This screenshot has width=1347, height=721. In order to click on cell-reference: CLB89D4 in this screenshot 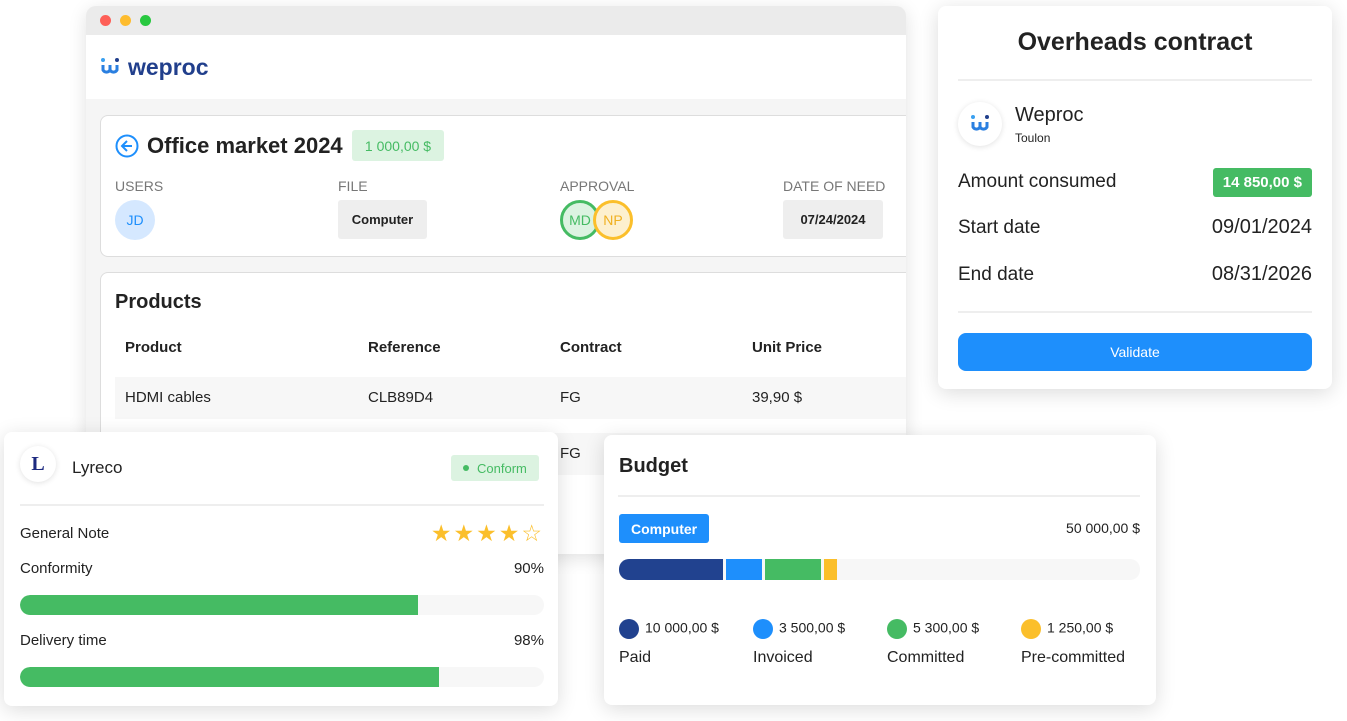, I will do `click(401, 397)`.